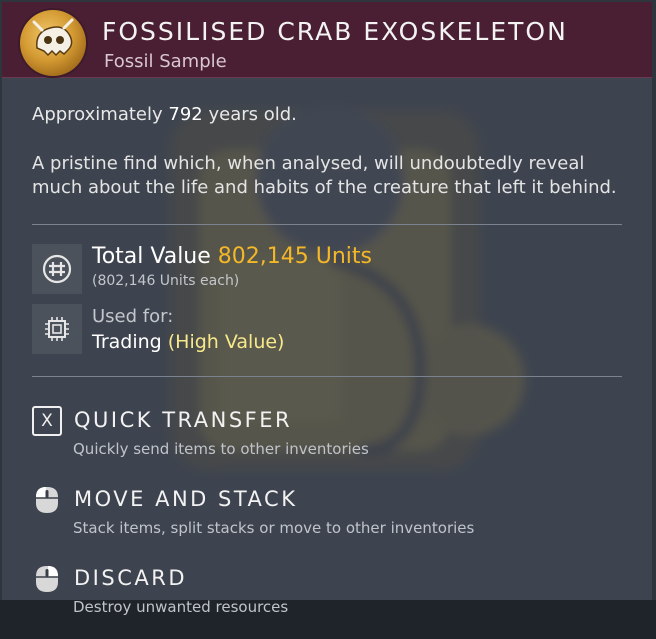 This screenshot has width=656, height=639. What do you see at coordinates (226, 342) in the screenshot?
I see `usage-highlight: (High Value)` at bounding box center [226, 342].